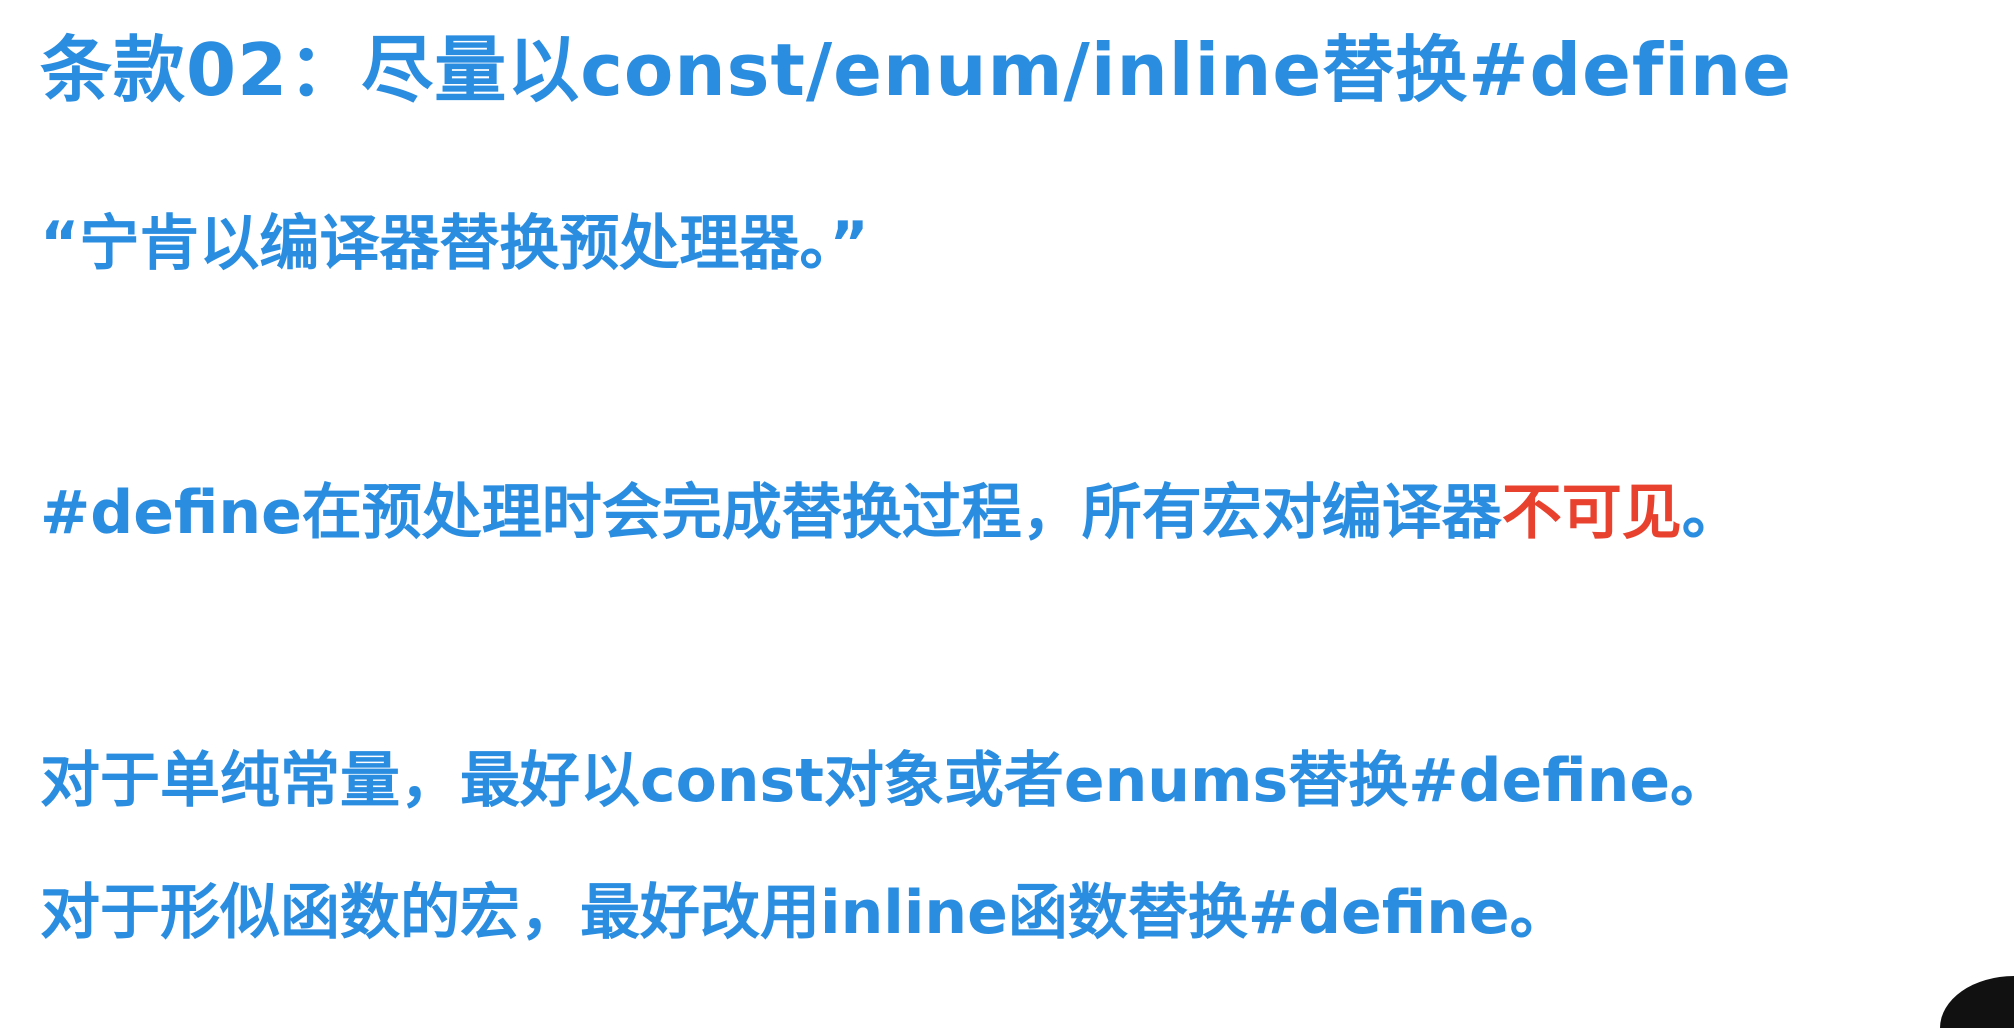 The height and width of the screenshot is (1028, 2014). What do you see at coordinates (805, 913) in the screenshot?
I see `inline-recommendation: 对于形似函数的宏，最好改用inline函数替换#define。` at bounding box center [805, 913].